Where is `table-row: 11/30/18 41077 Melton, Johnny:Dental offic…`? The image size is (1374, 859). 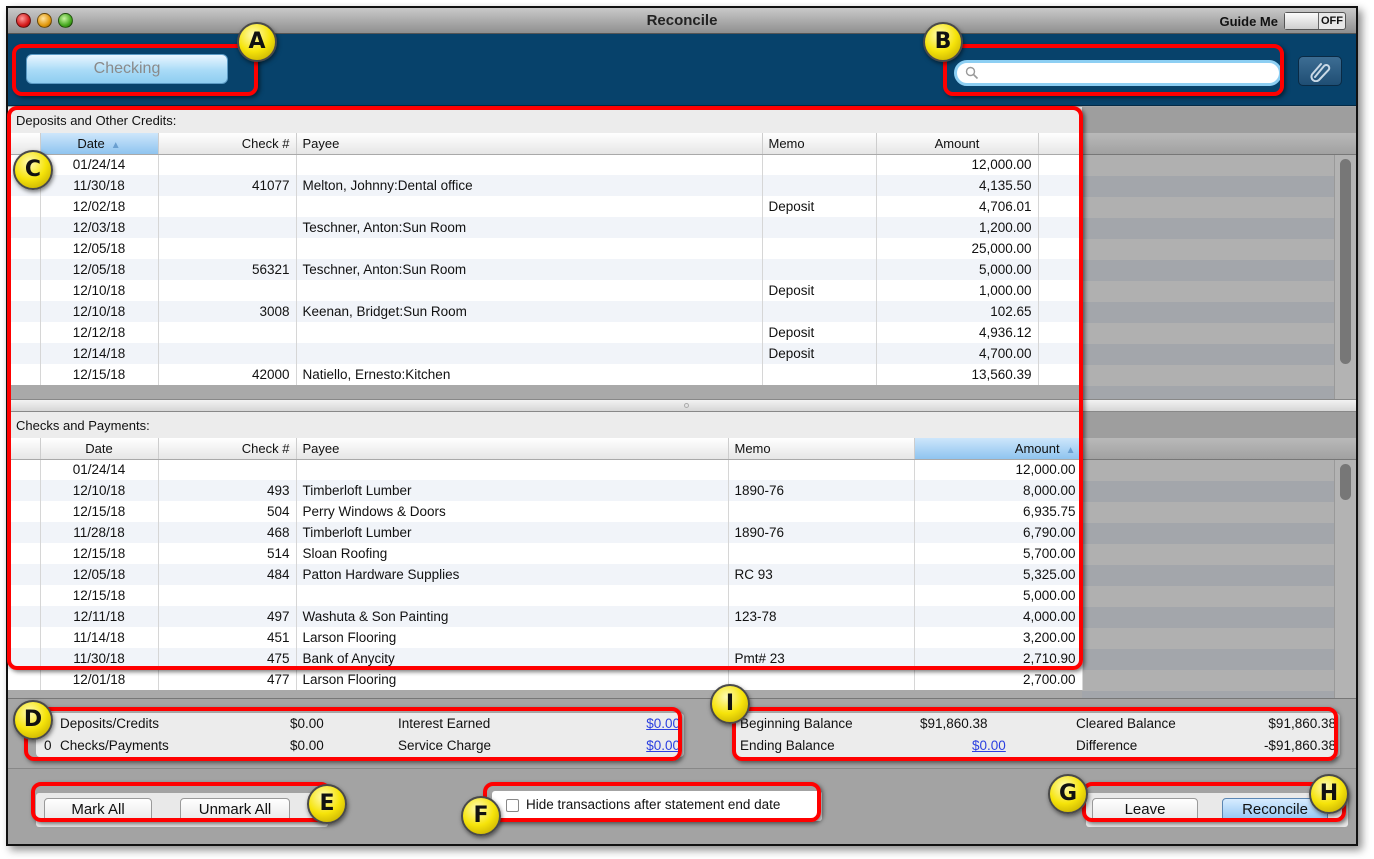
table-row: 11/30/18 41077 Melton, Johnny:Dental offic… is located at coordinates (545, 185).